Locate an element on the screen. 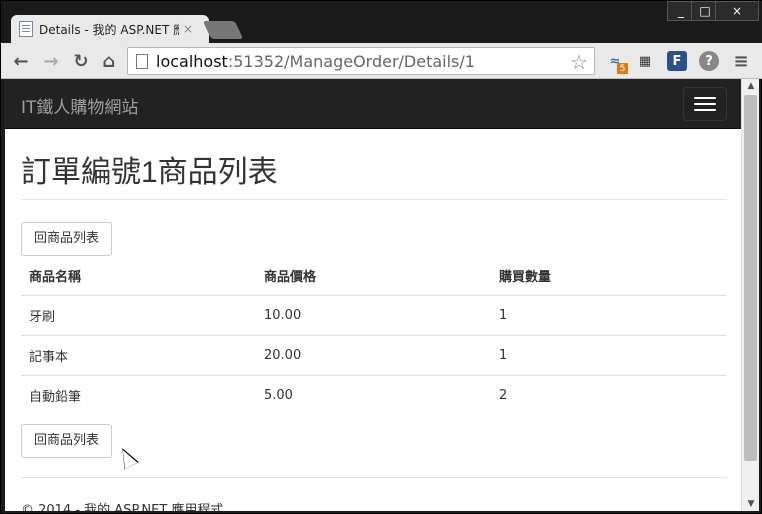  product-name-cell: 記事本 is located at coordinates (138, 355).